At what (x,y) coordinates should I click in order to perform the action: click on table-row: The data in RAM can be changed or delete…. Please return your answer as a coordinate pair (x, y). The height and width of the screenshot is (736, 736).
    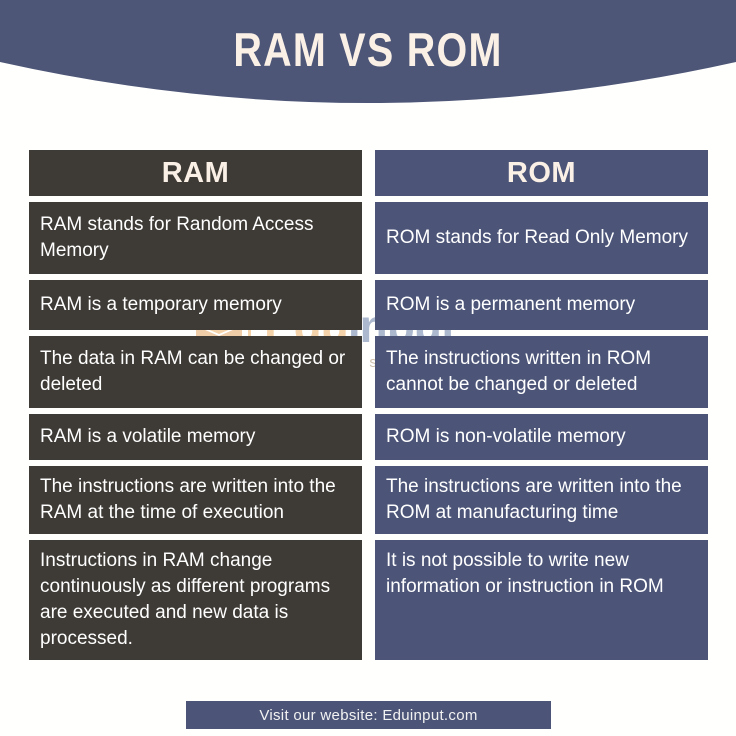
    Looking at the image, I should click on (368, 372).